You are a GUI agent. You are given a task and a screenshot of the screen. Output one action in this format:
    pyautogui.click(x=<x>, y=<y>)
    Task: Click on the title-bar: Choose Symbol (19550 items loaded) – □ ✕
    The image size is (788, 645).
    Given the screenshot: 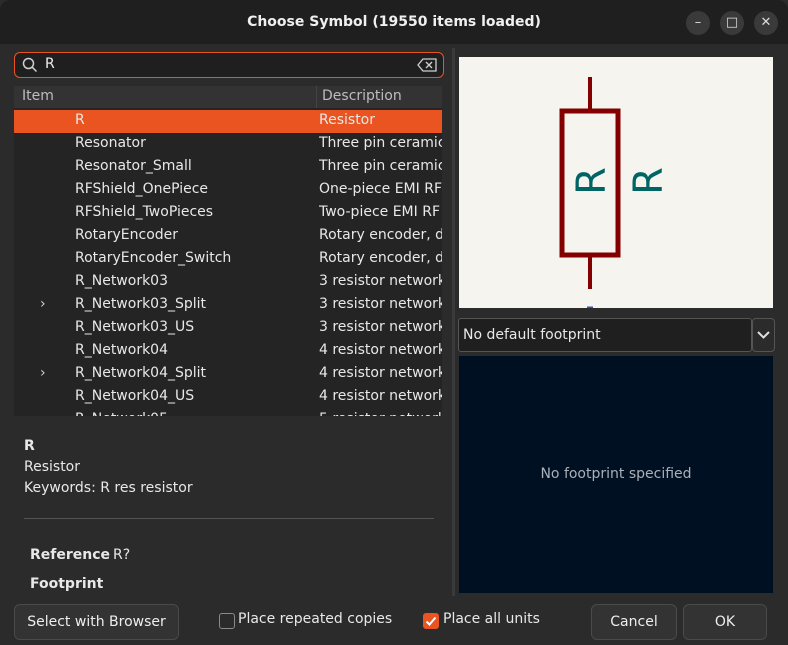 What is the action you would take?
    pyautogui.click(x=394, y=22)
    